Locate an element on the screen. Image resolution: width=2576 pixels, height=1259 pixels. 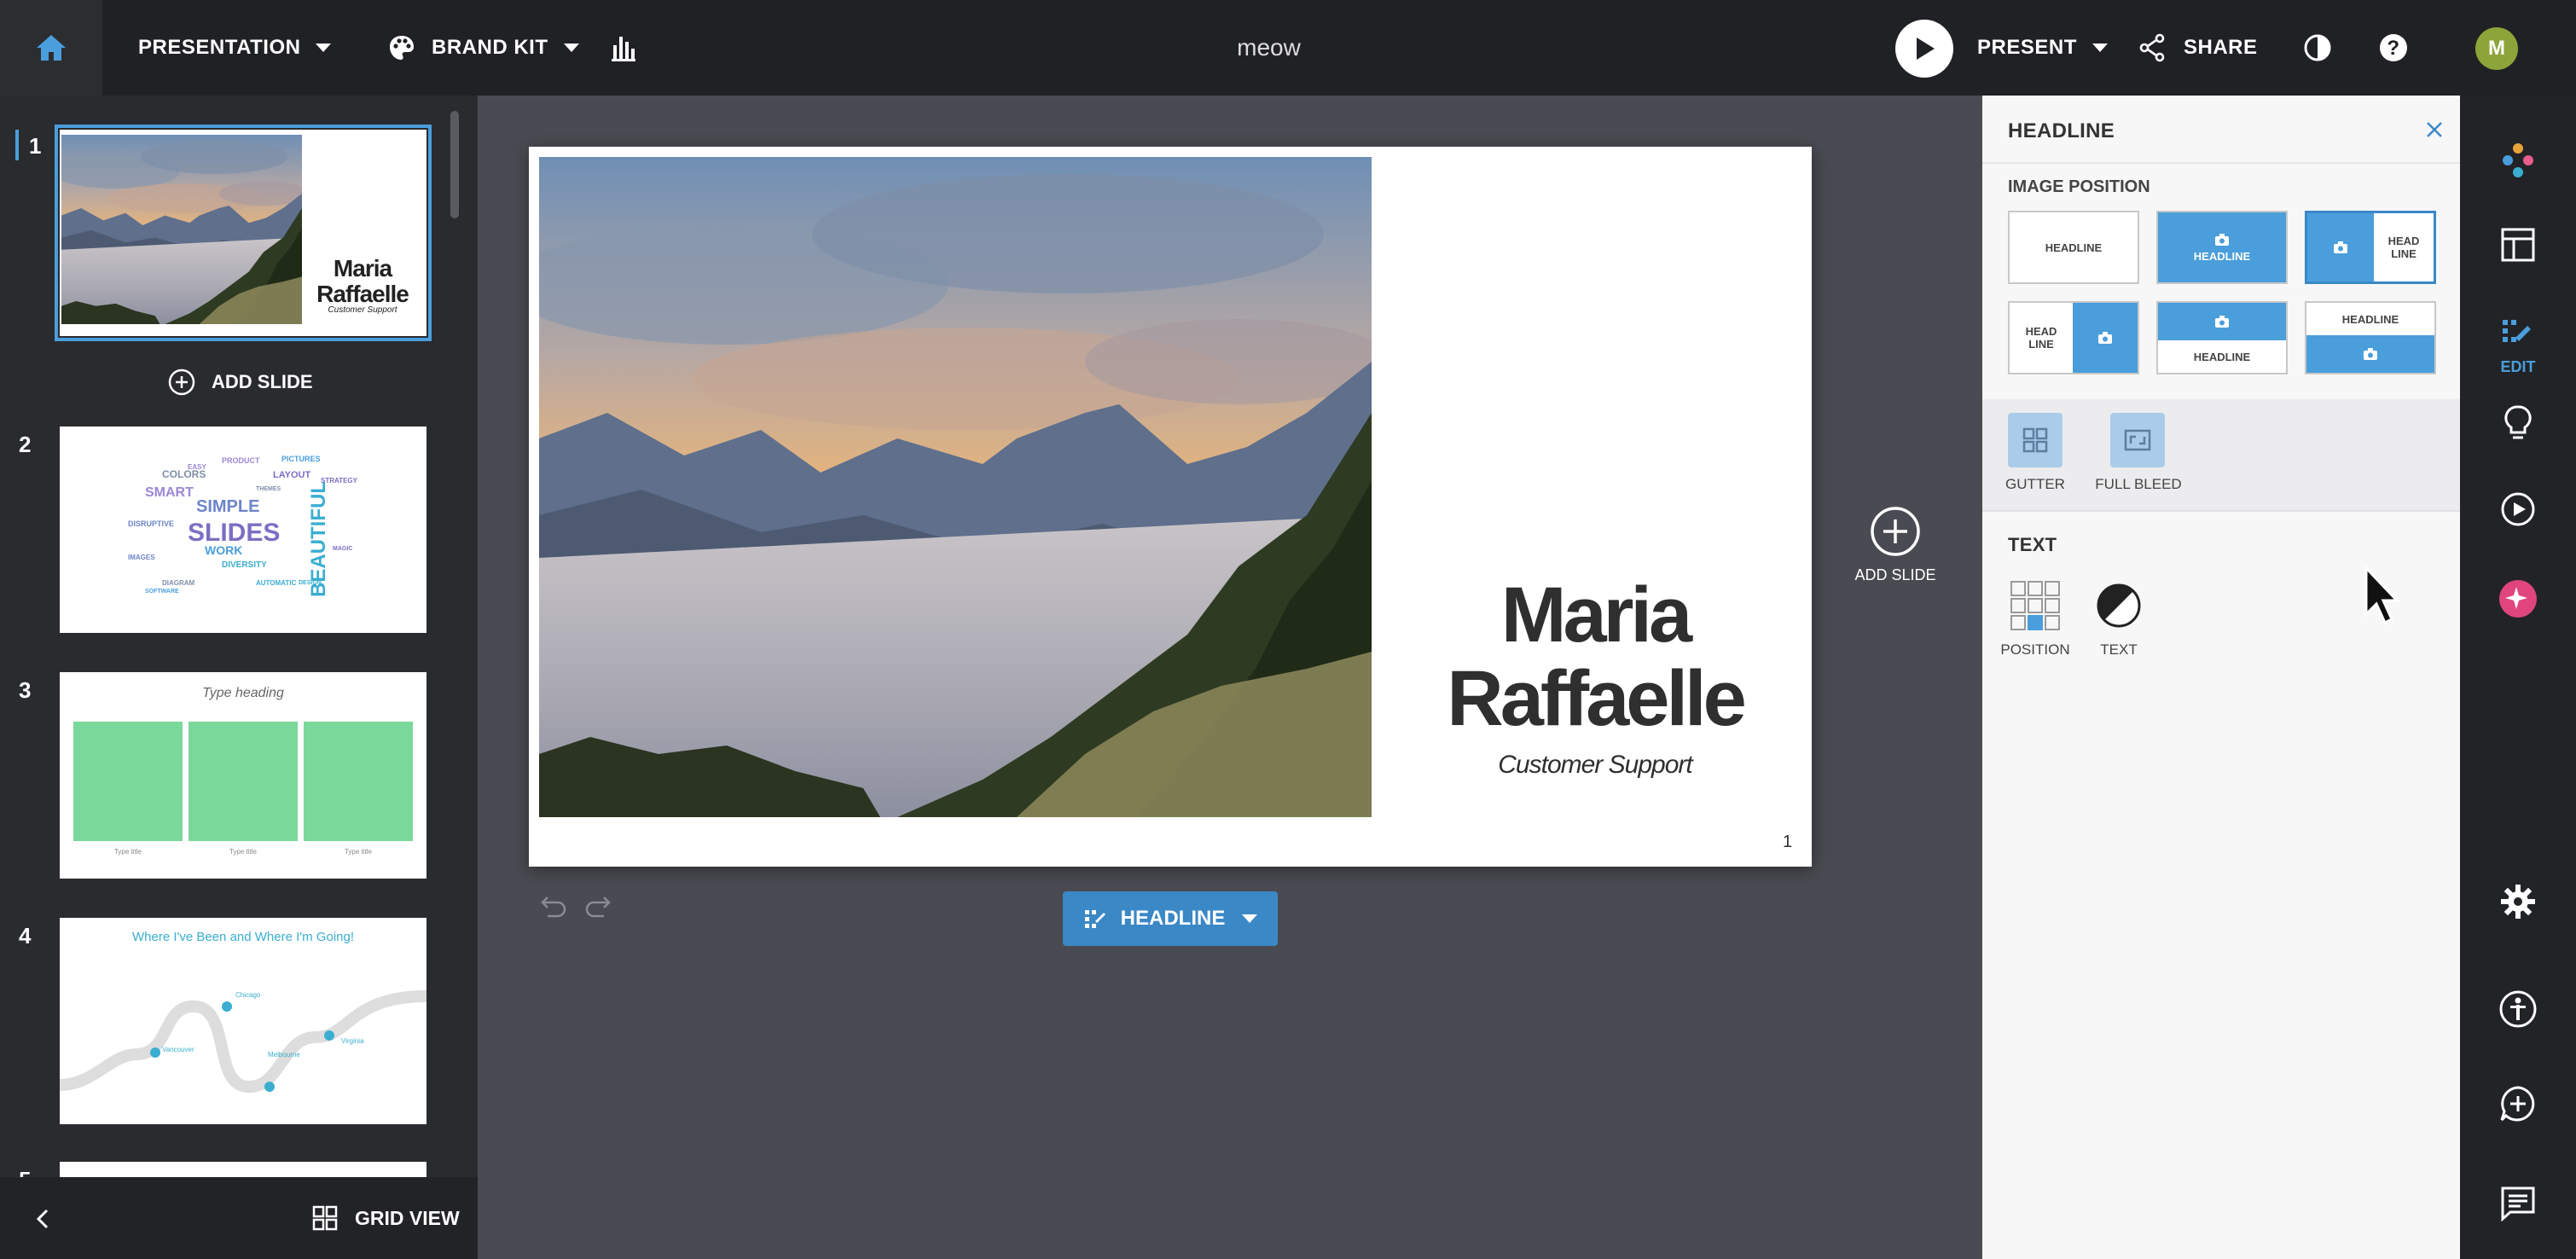
help-icon: ? is located at coordinates (2393, 47).